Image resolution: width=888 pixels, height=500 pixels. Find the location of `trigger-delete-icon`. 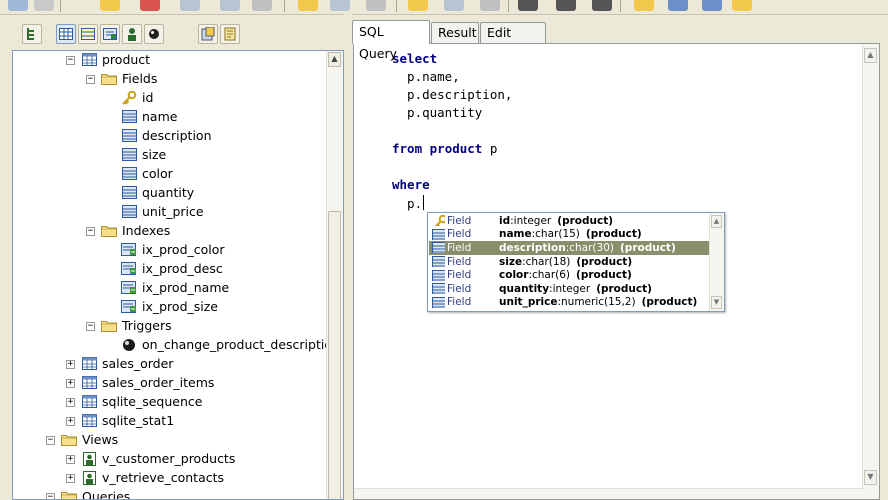

trigger-delete-icon is located at coordinates (602, 5).